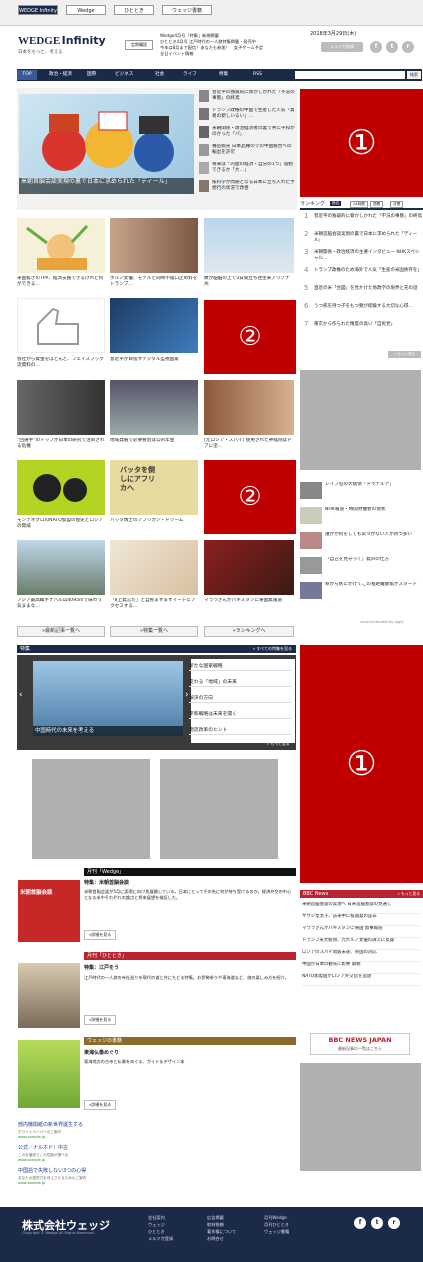 Image resolution: width=423 pixels, height=1262 pixels. What do you see at coordinates (52, 1171) in the screenshot?
I see `sponsored-title: 中国語で失敗しない3つの心得` at bounding box center [52, 1171].